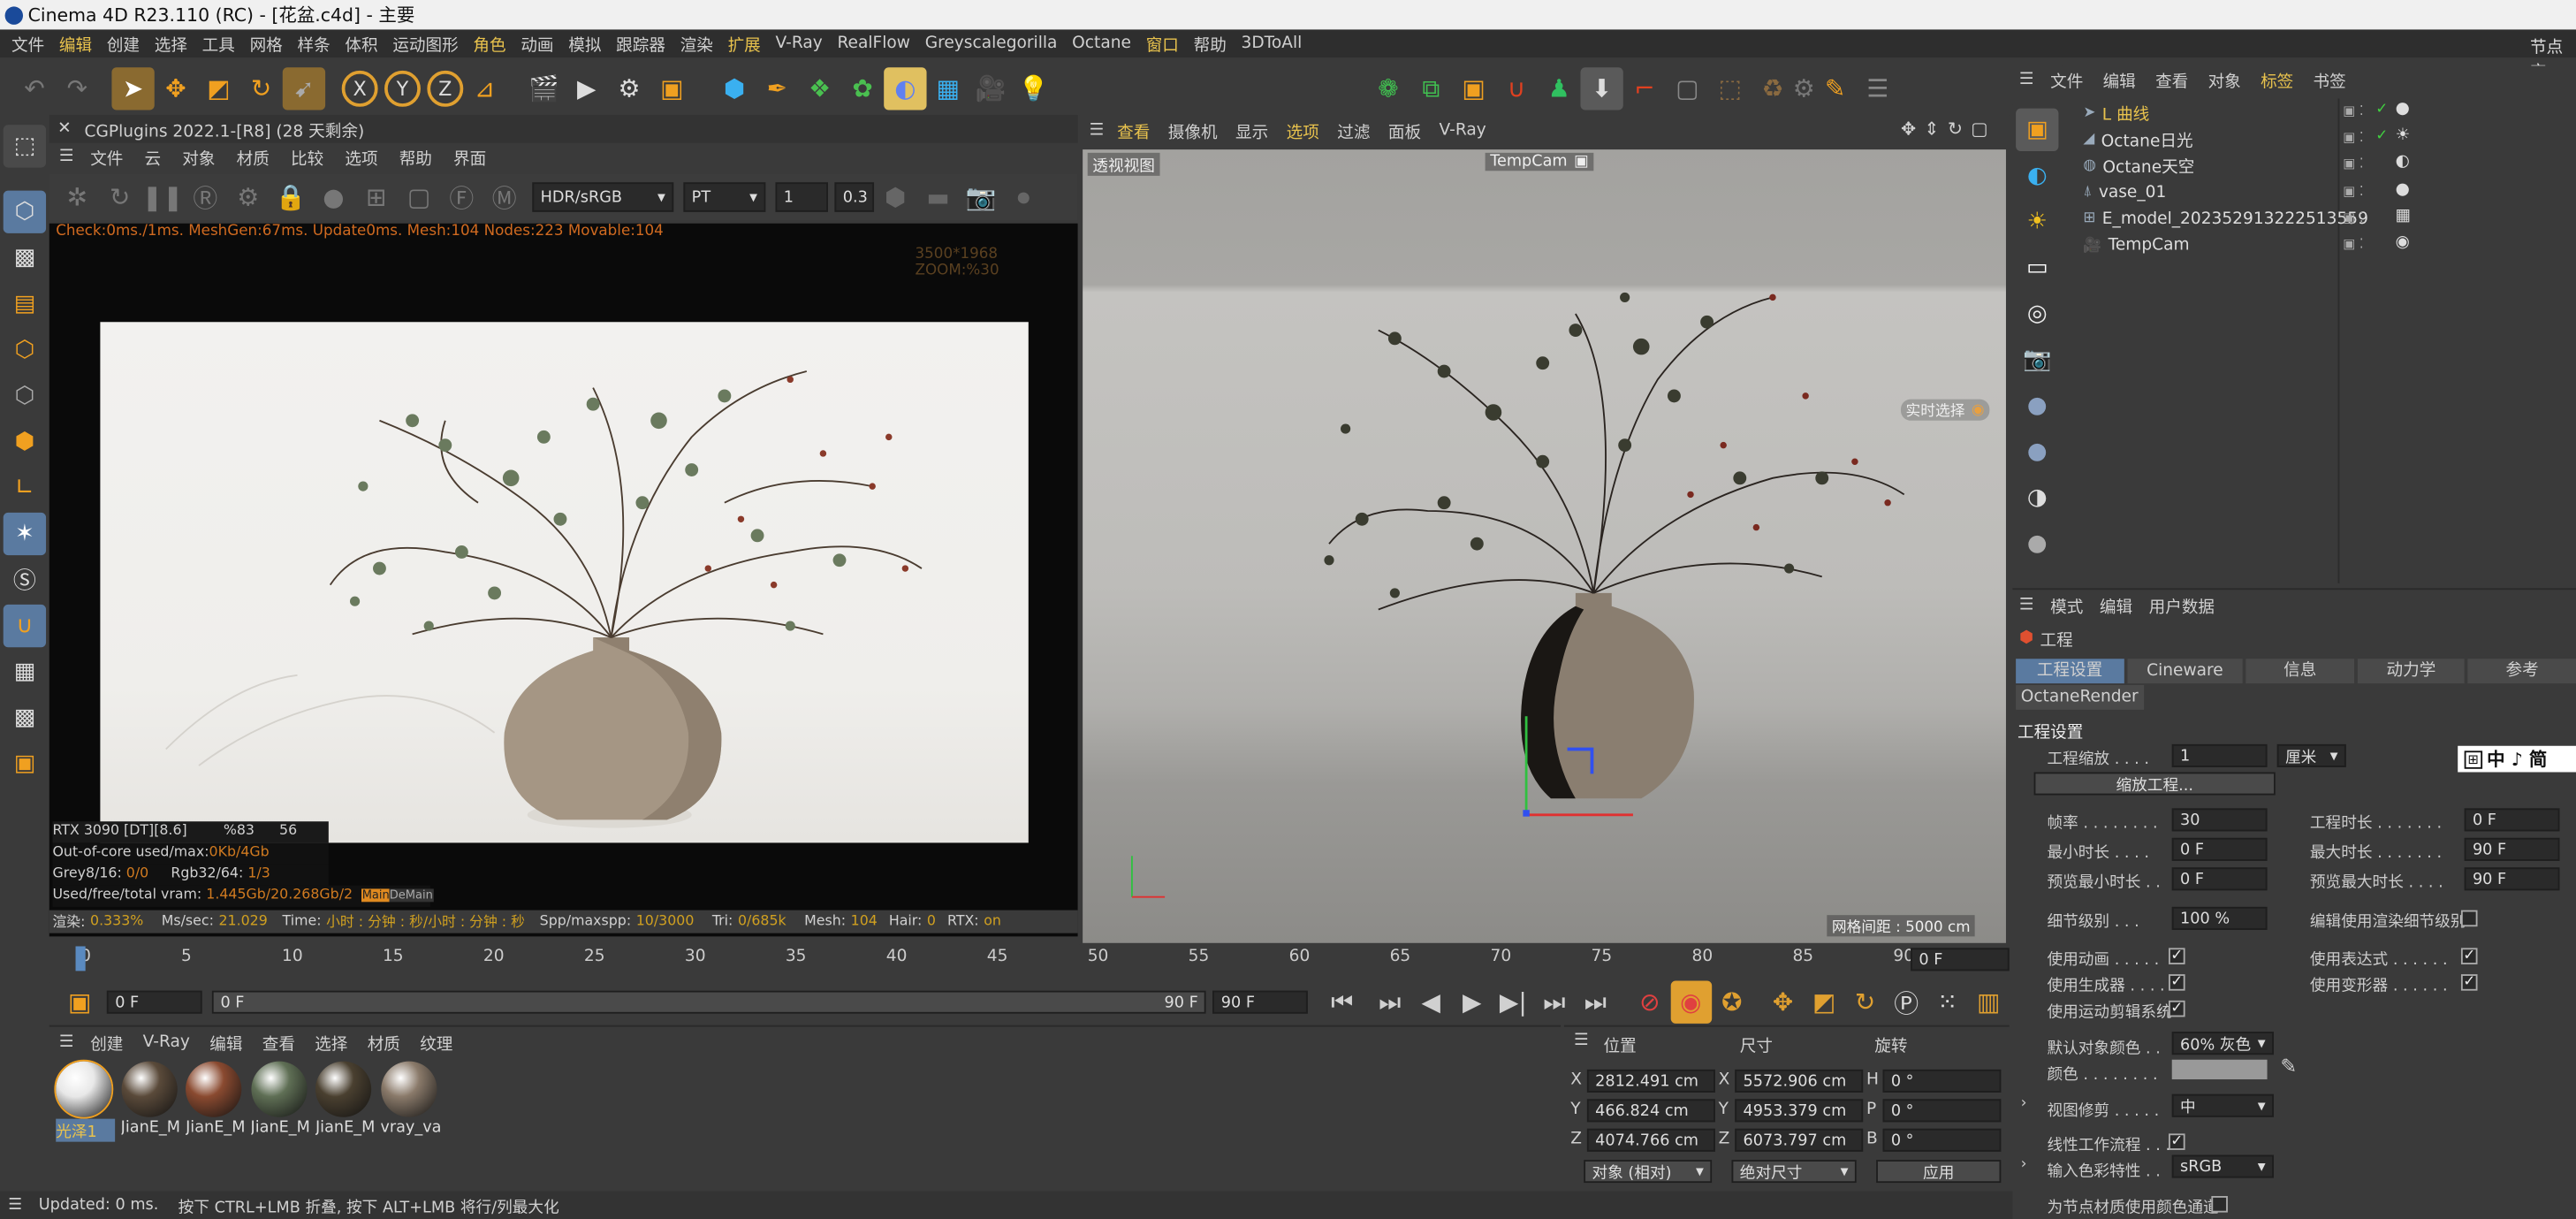  What do you see at coordinates (64, 129) in the screenshot?
I see `close-icon: ✕` at bounding box center [64, 129].